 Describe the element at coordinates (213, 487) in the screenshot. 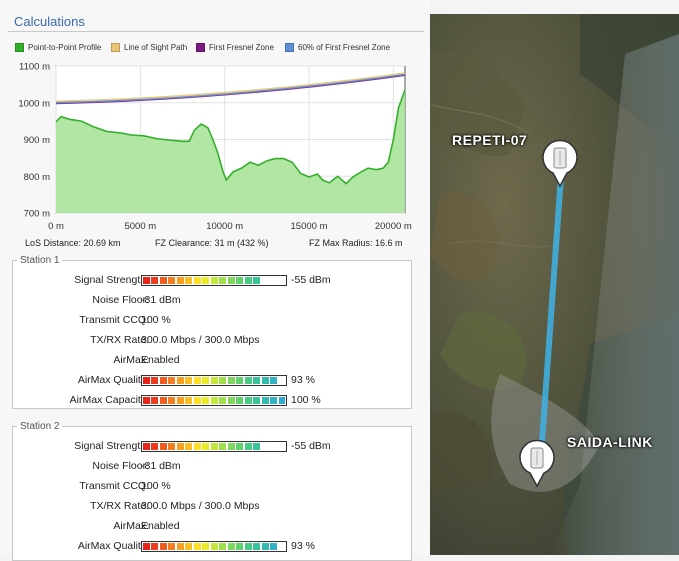

I see `station-2-row: Transmit CCQ: 100 %` at that location.